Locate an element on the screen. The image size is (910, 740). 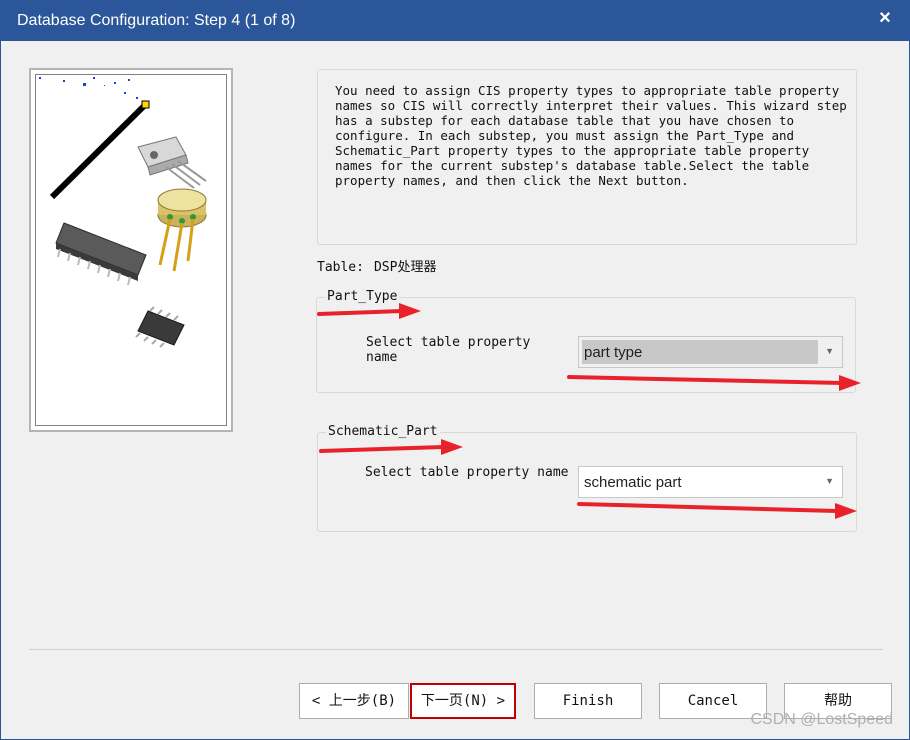
schematic-part-dropdown: schematic part ▼ is located at coordinates (710, 482).